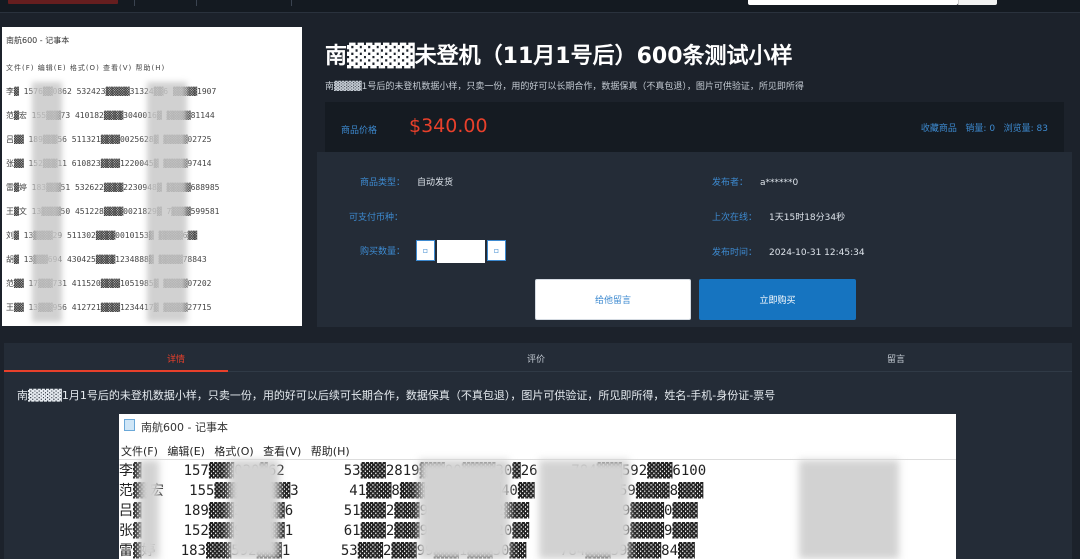 This screenshot has width=1080, height=559. What do you see at coordinates (735, 253) in the screenshot?
I see `publish-time-label: 发布时间：` at bounding box center [735, 253].